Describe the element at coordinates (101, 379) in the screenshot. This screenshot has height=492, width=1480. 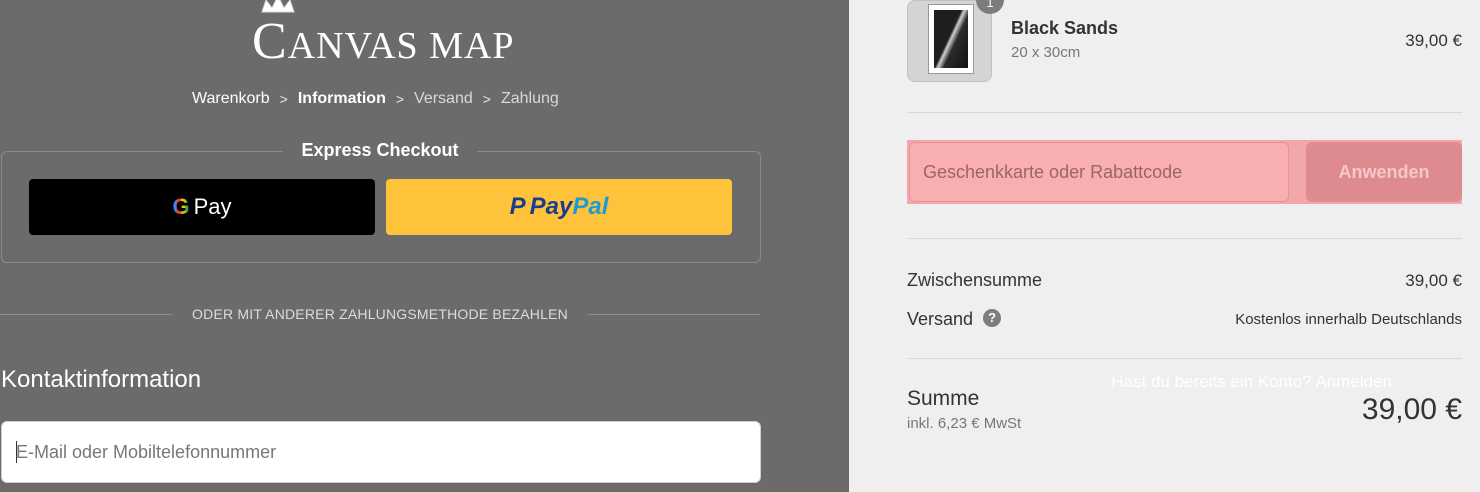
I see `contact-section-title: Kontaktinformation` at that location.